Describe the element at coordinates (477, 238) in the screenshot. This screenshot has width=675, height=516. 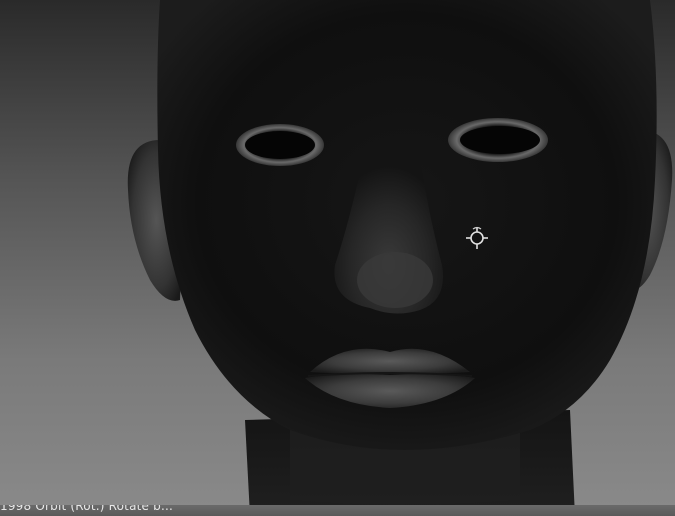
I see `transform-gizmo-icon` at that location.